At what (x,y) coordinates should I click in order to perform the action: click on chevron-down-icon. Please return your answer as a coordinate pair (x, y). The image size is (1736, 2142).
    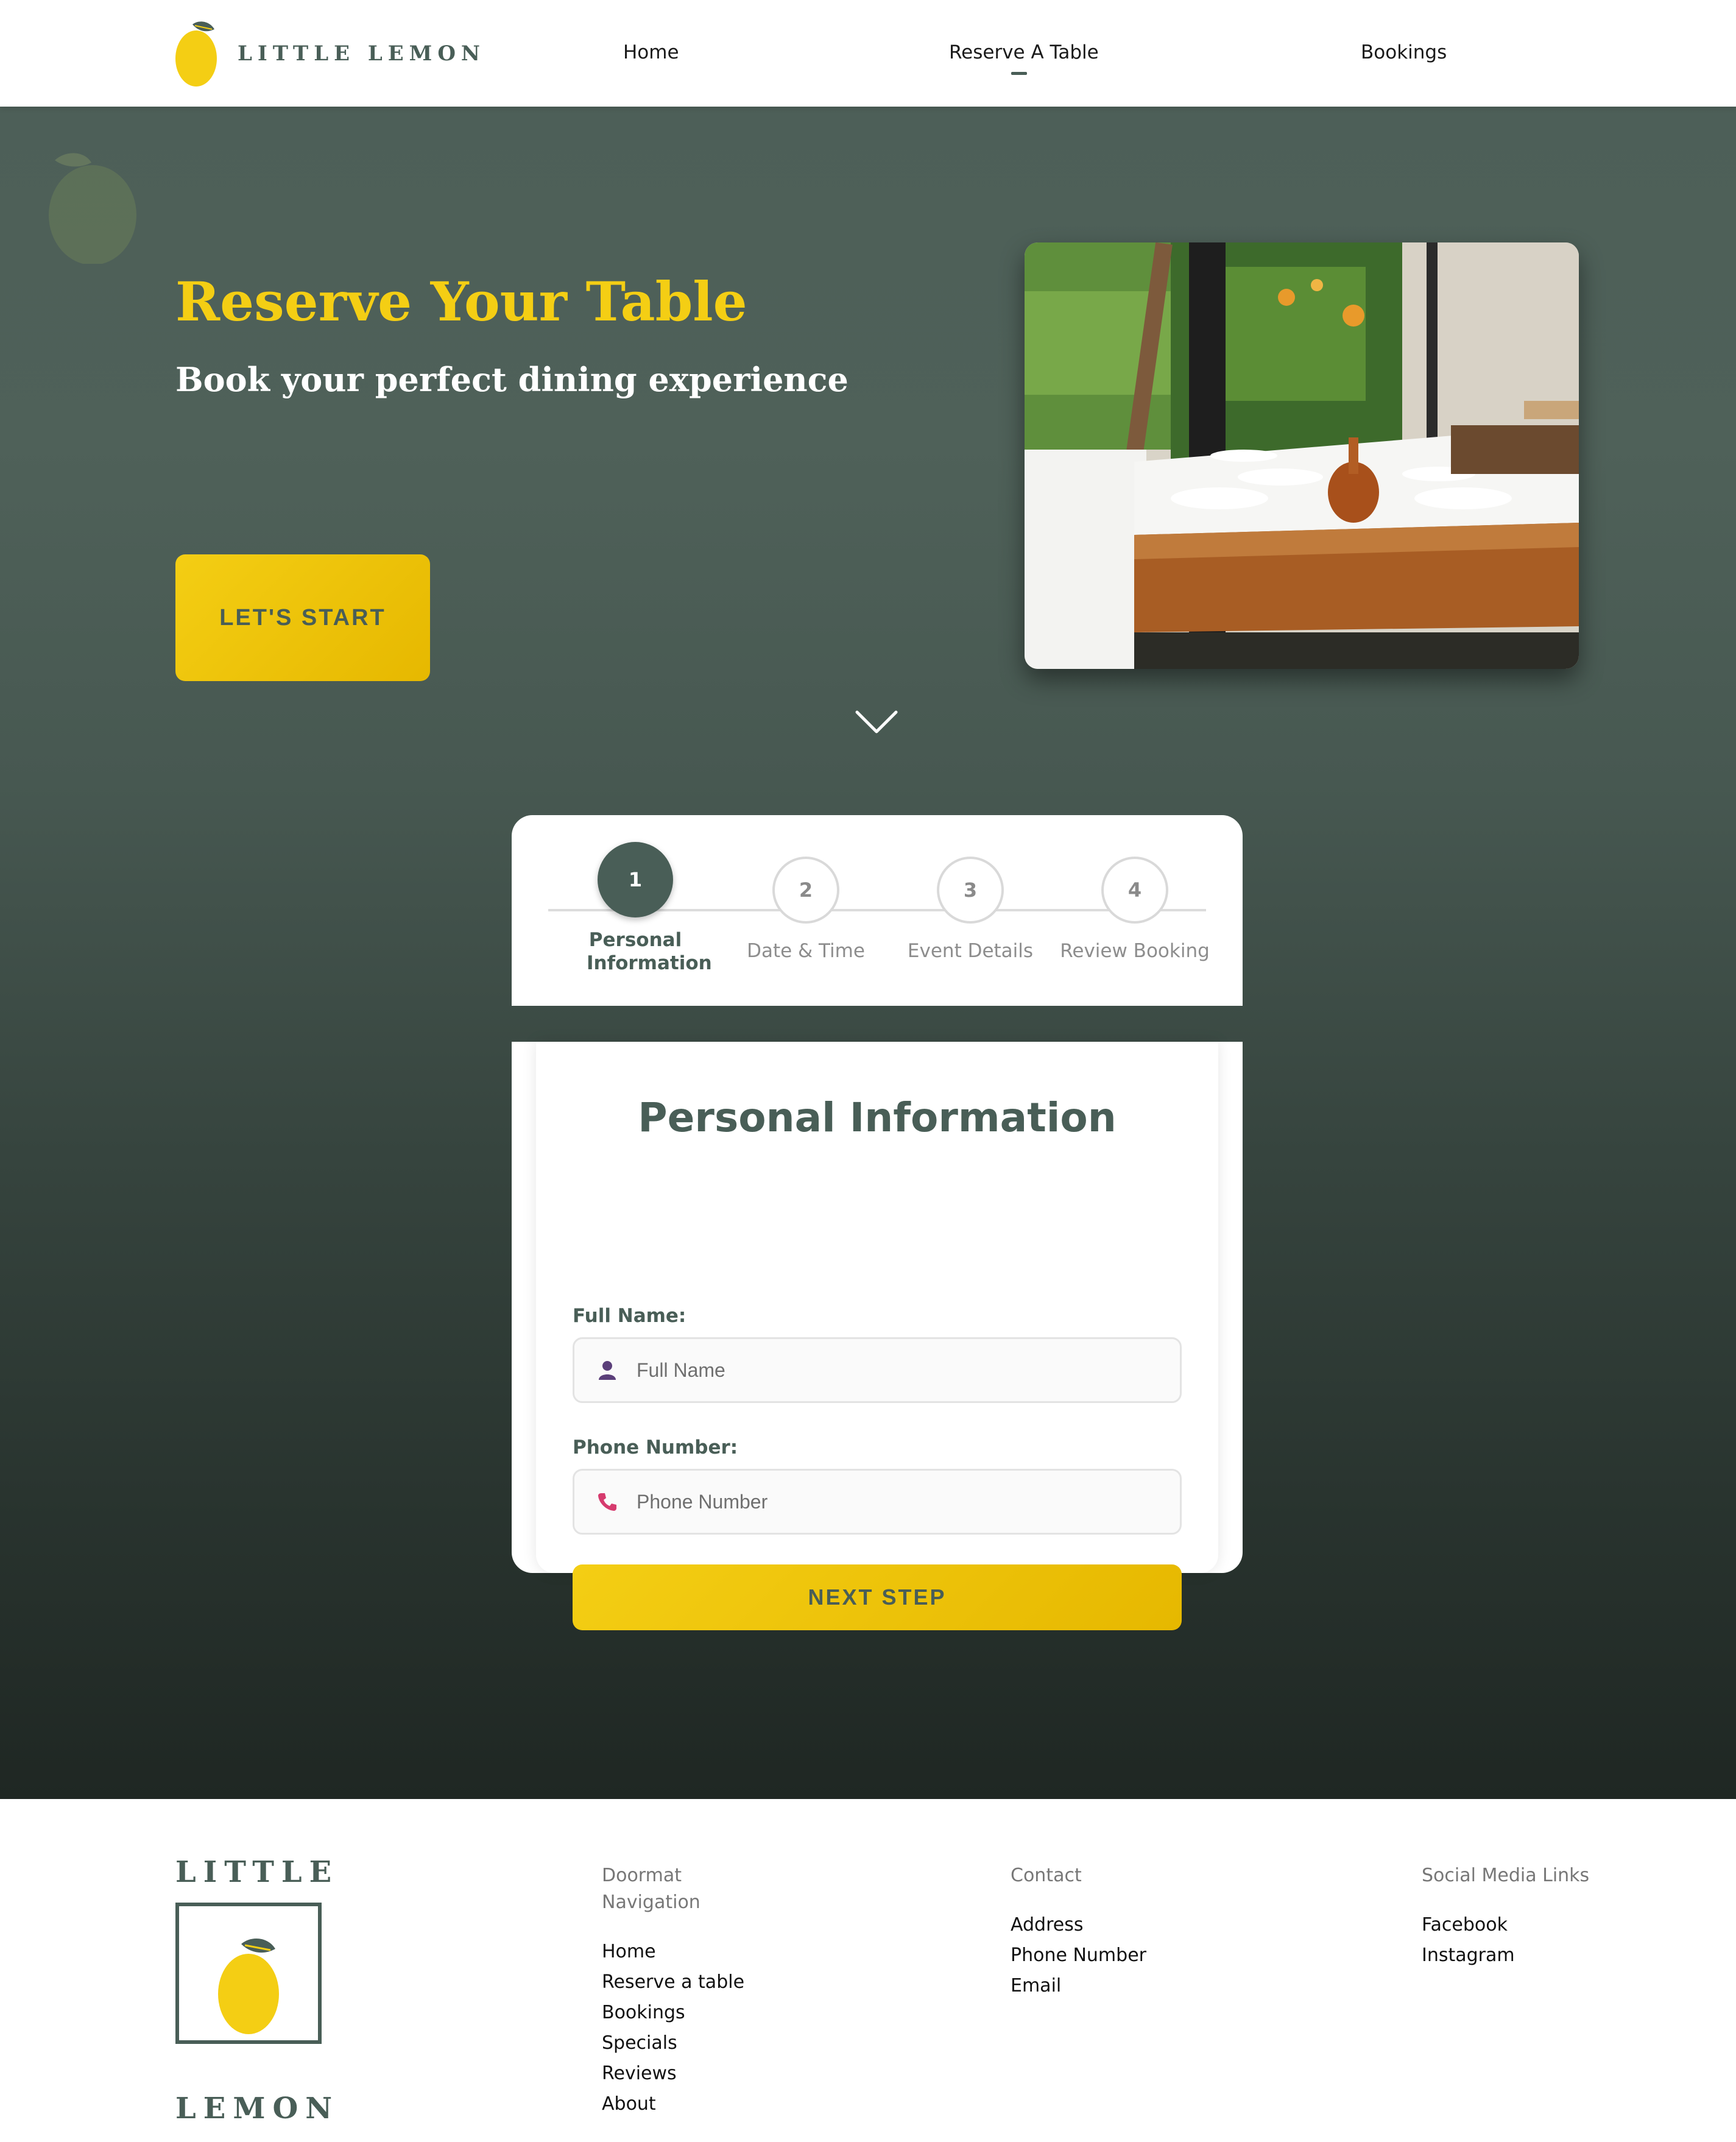
    Looking at the image, I should click on (876, 722).